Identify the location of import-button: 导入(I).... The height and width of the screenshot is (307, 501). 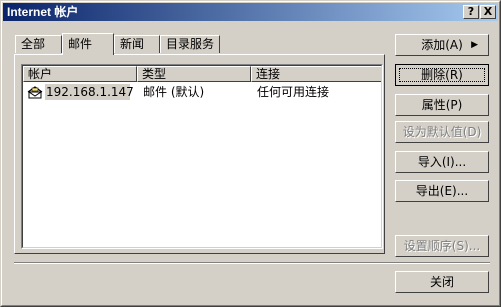
(442, 162).